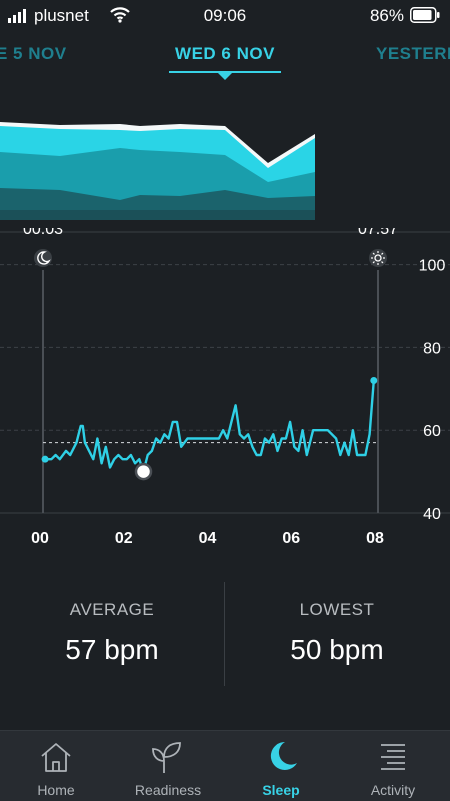 This screenshot has width=450, height=801. Describe the element at coordinates (112, 633) in the screenshot. I see `average-stat: AVERAGE 57 bpm` at that location.